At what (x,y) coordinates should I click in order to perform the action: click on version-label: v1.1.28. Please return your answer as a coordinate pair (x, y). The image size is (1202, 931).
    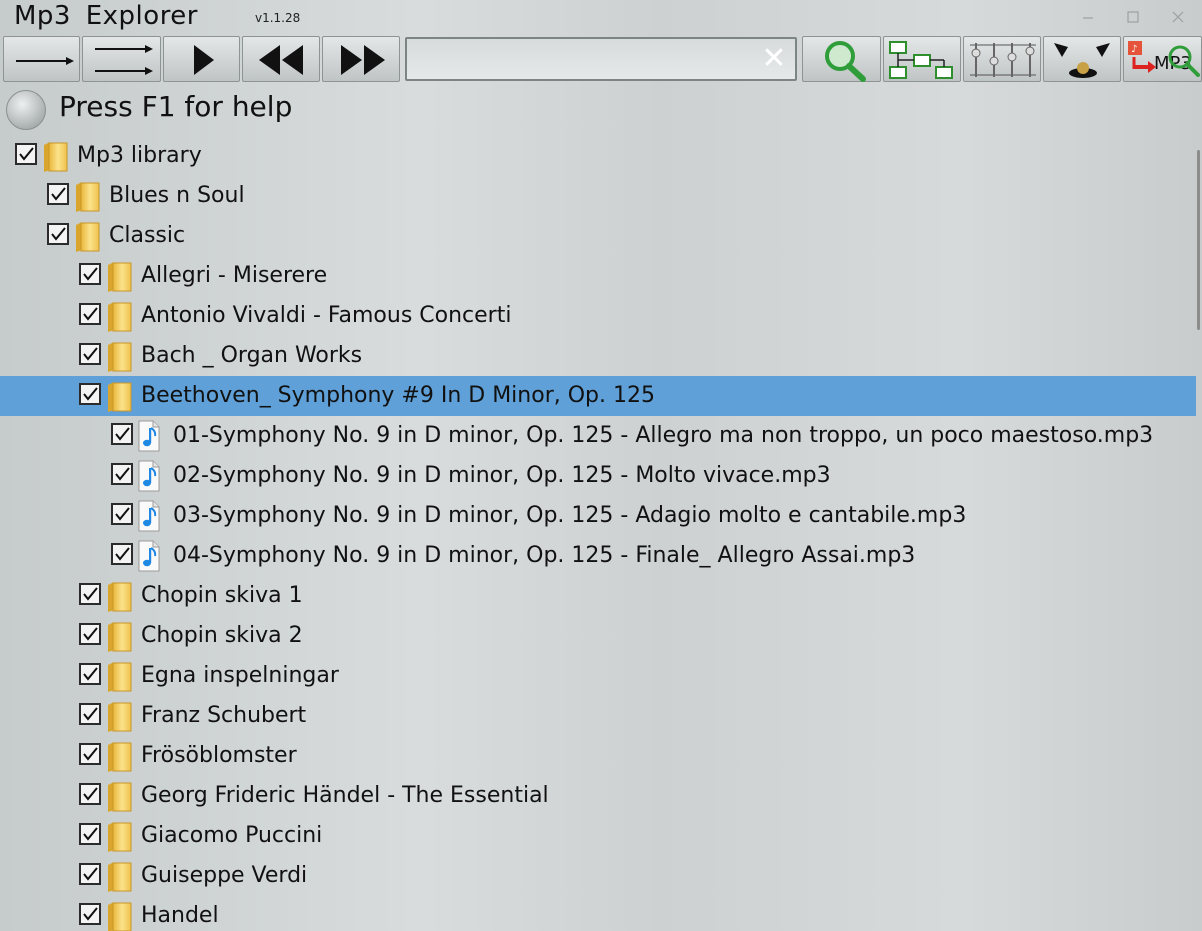
    Looking at the image, I should click on (278, 18).